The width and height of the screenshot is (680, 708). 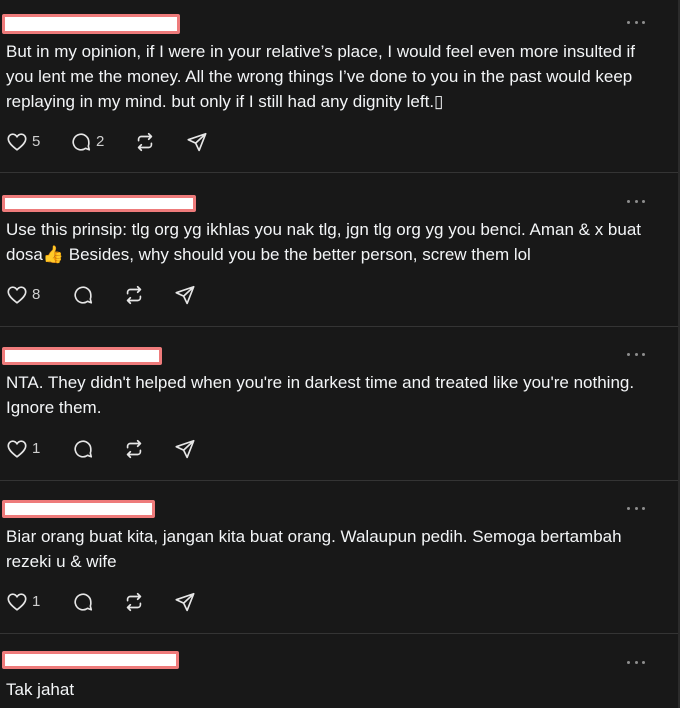 I want to click on reply-post: Tak jahat, so click(x=339, y=671).